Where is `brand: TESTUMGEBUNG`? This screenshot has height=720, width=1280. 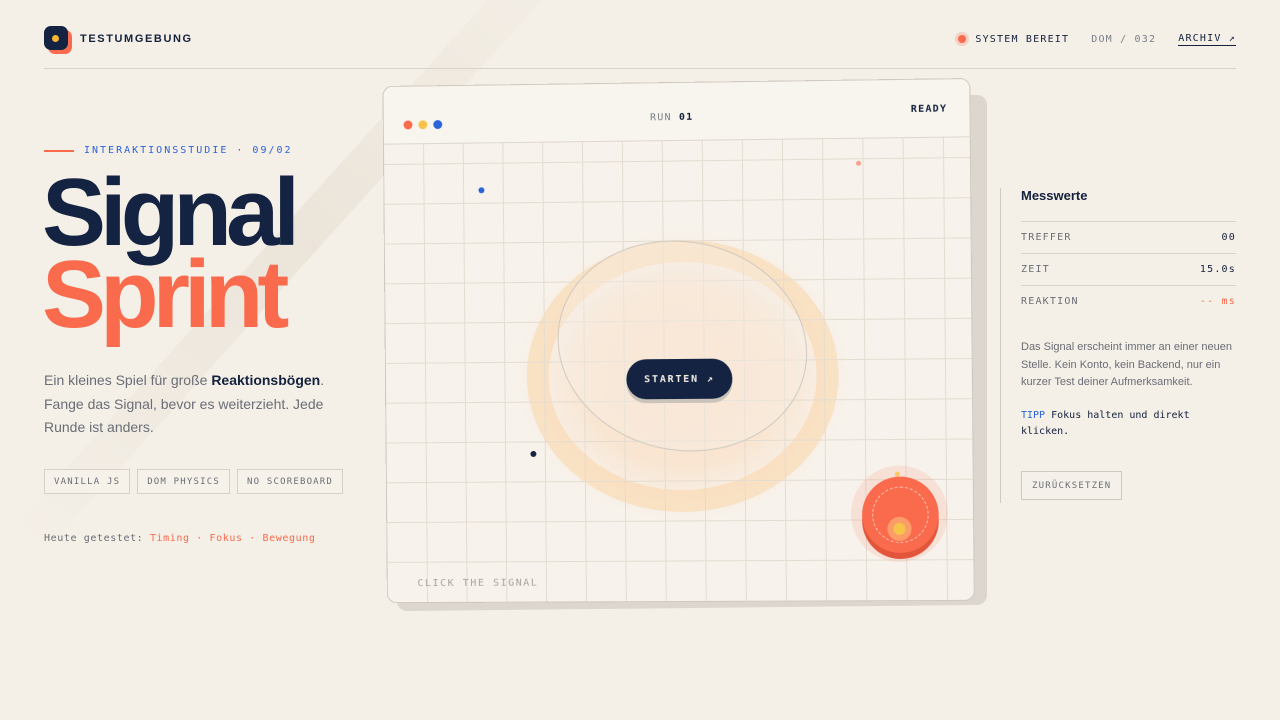 brand: TESTUMGEBUNG is located at coordinates (118, 40).